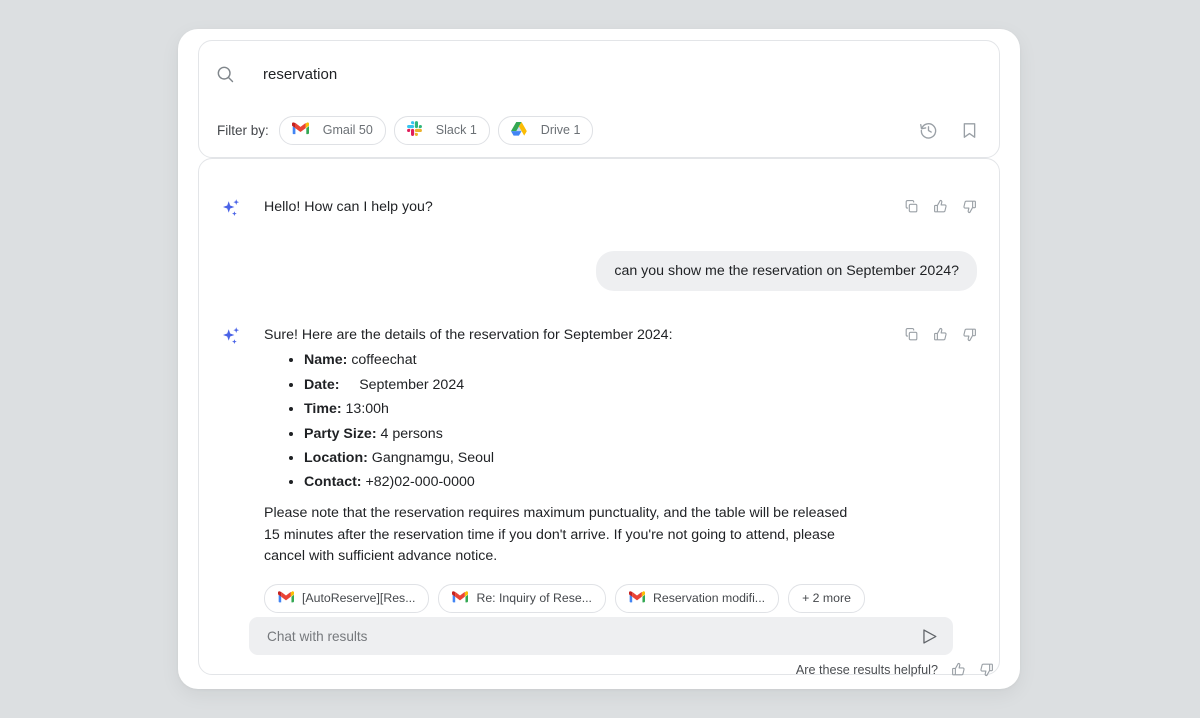 Image resolution: width=1200 pixels, height=718 pixels. I want to click on header-actions, so click(952, 130).